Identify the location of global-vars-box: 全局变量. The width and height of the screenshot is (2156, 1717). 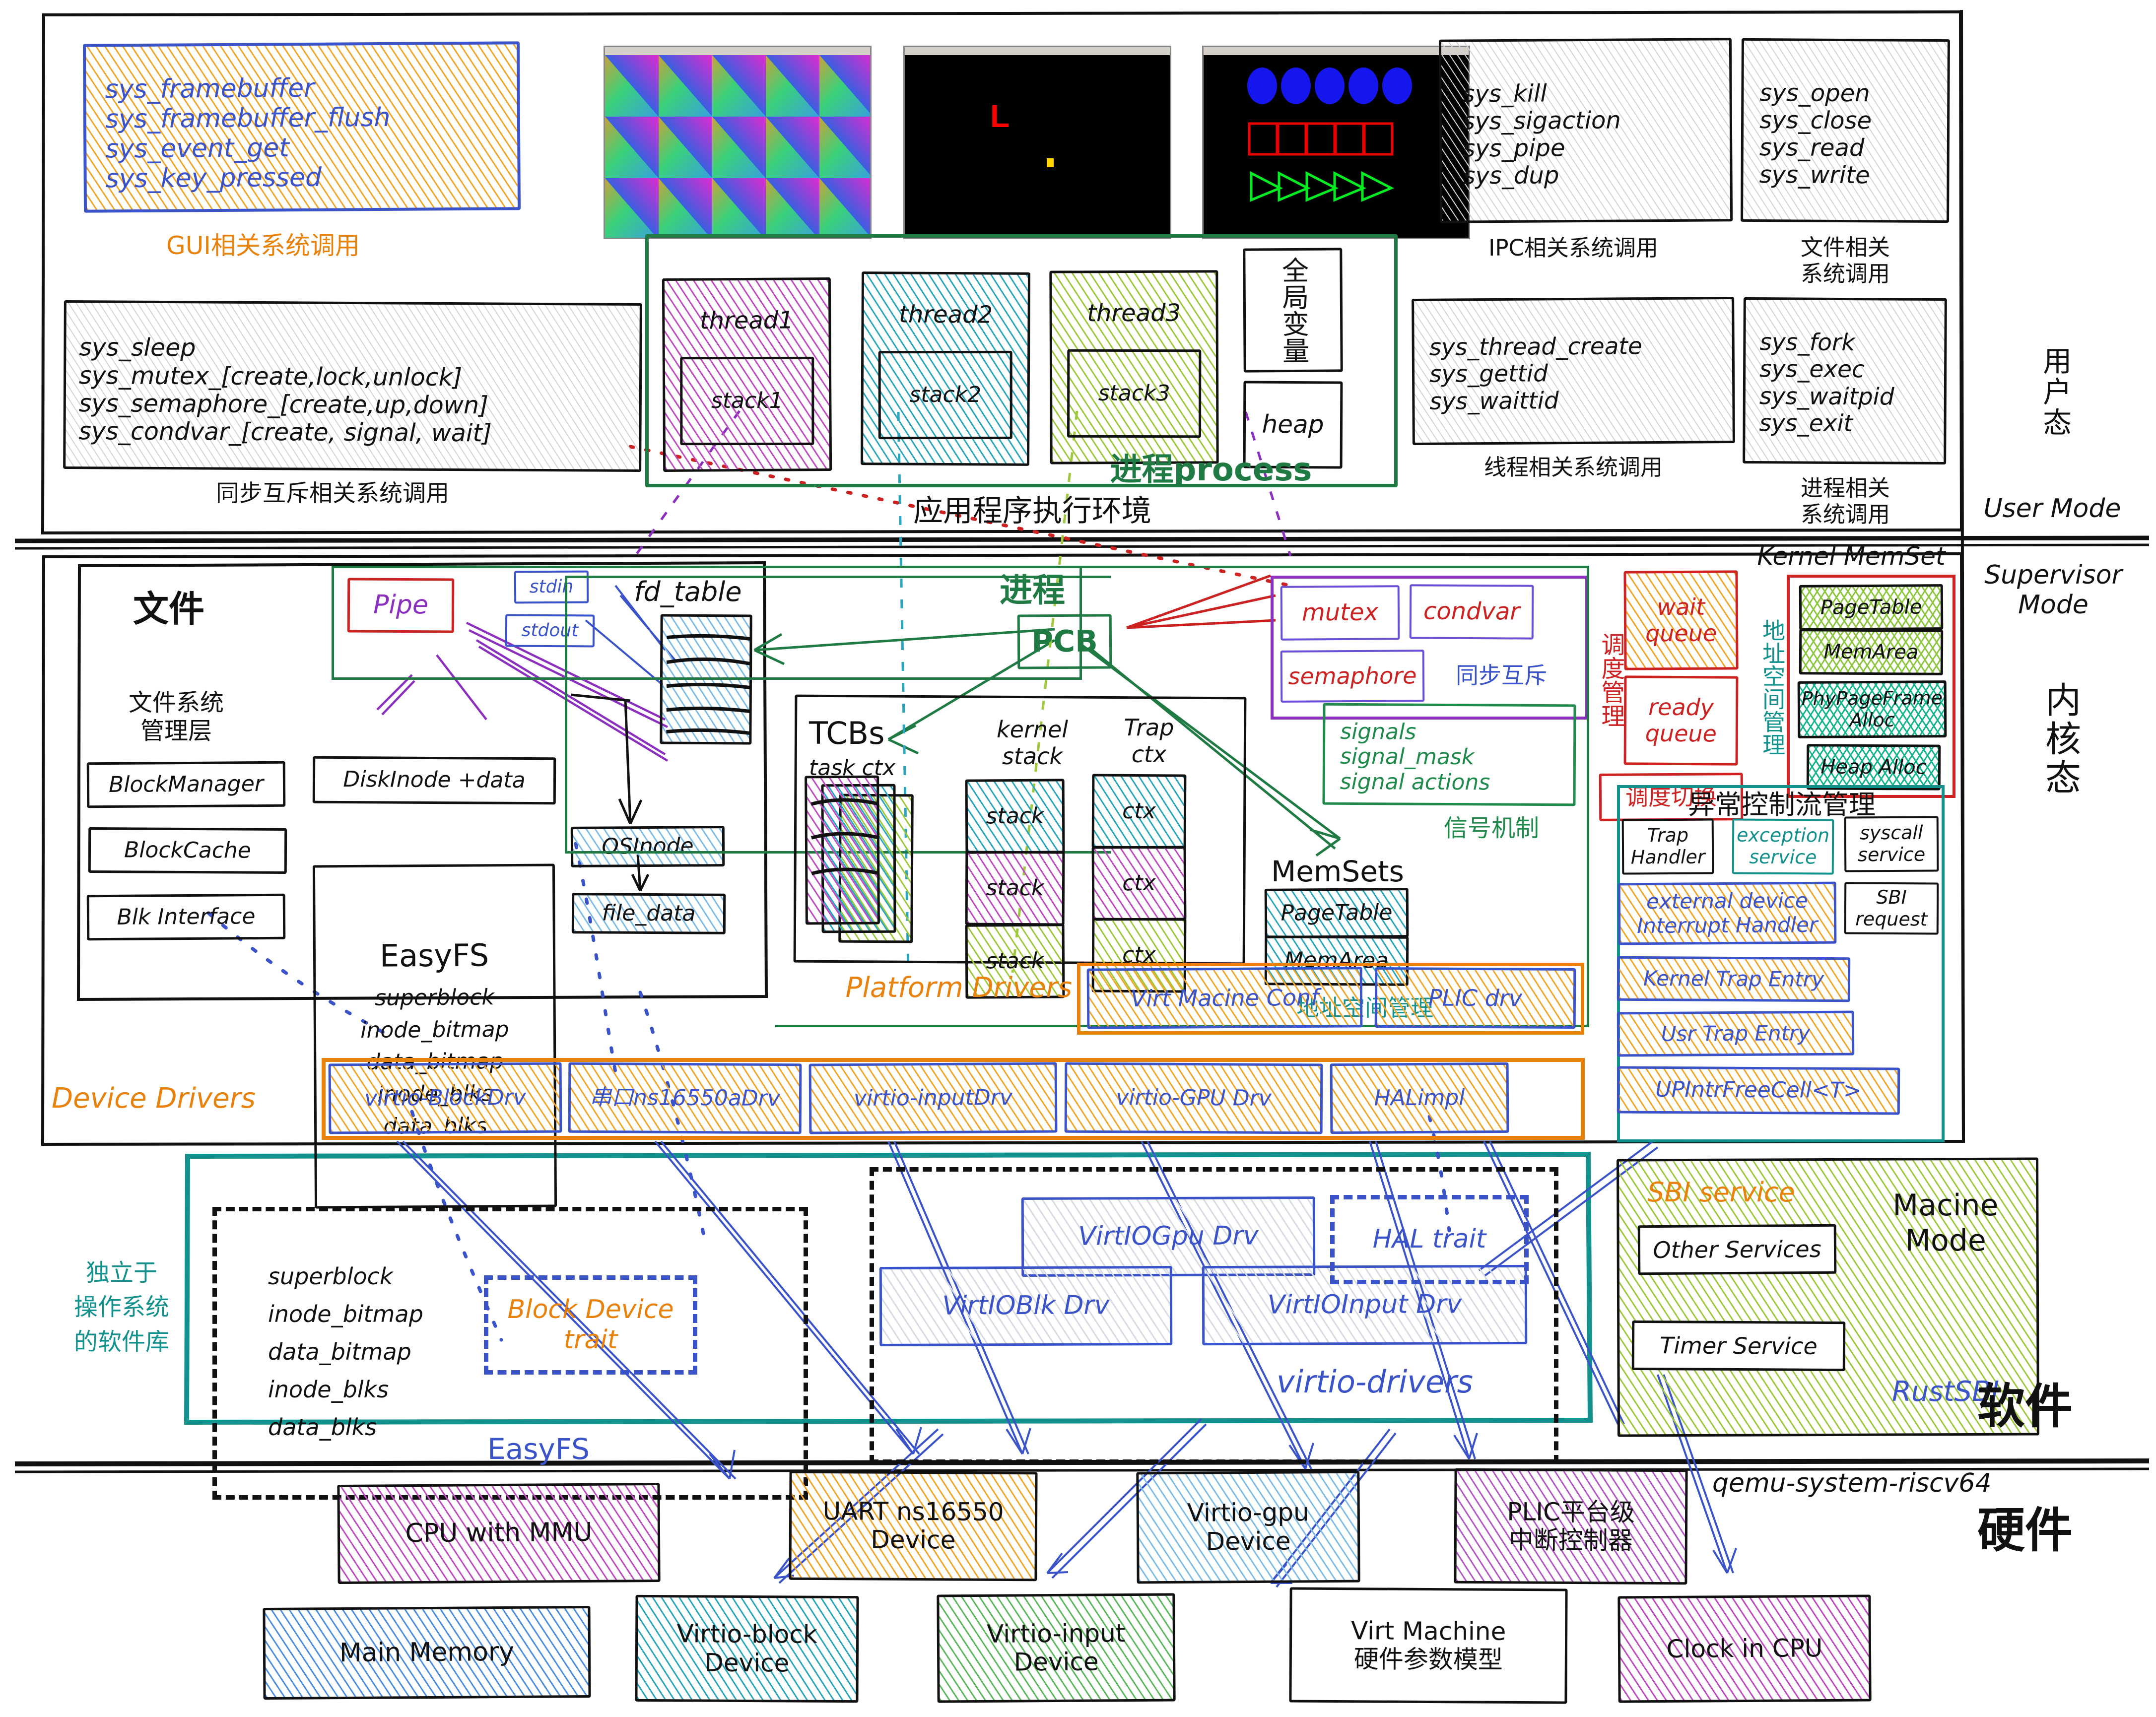
(1293, 311).